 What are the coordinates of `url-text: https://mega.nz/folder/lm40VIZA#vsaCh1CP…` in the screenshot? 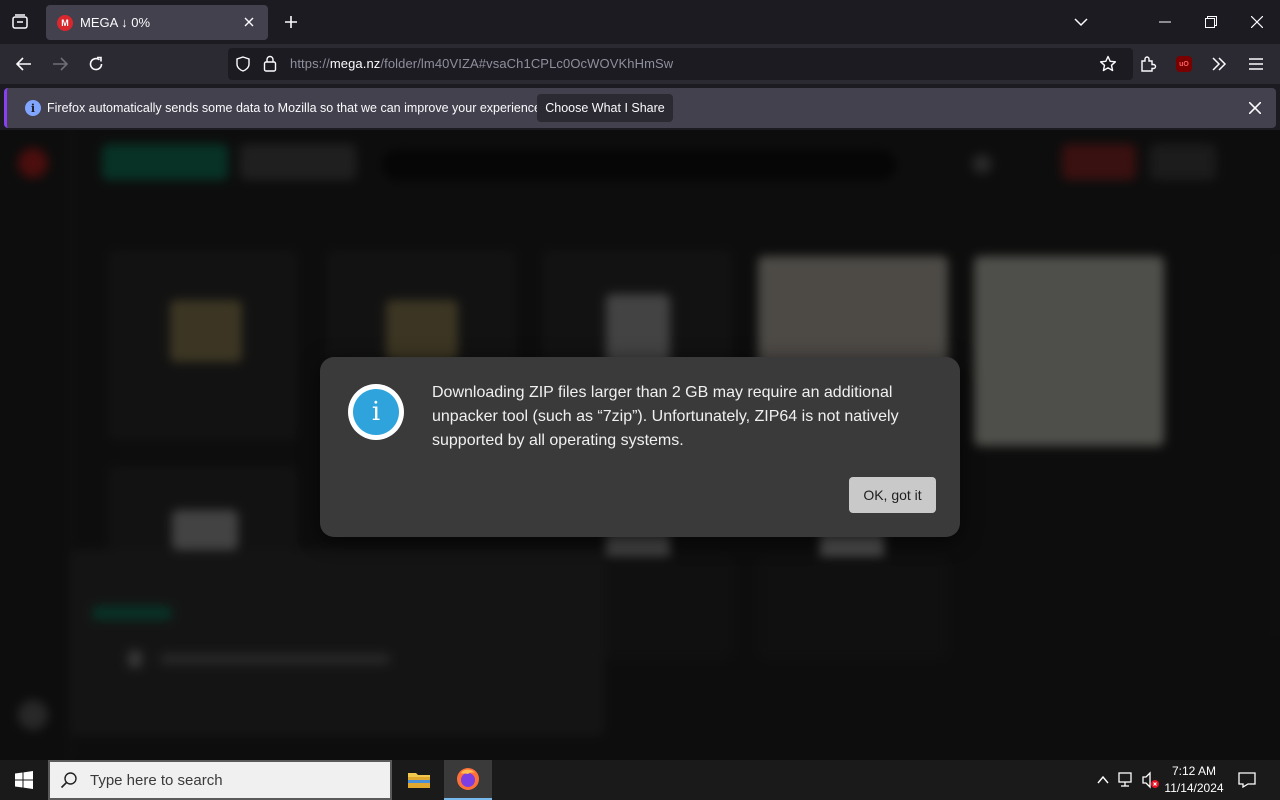 It's located at (481, 63).